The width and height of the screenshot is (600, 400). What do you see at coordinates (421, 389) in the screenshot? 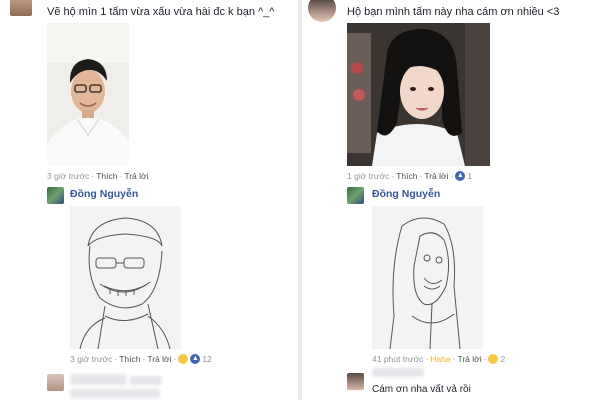
I see `comment-text: Cám ơn nha vất vả rồi` at bounding box center [421, 389].